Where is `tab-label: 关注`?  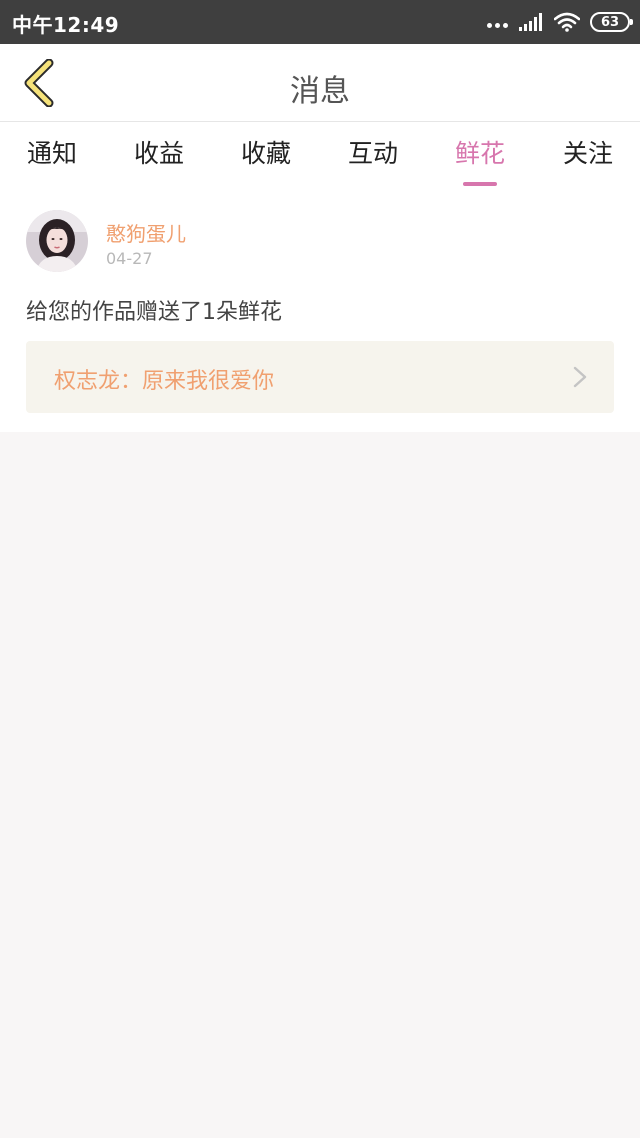
tab-label: 关注 is located at coordinates (587, 153).